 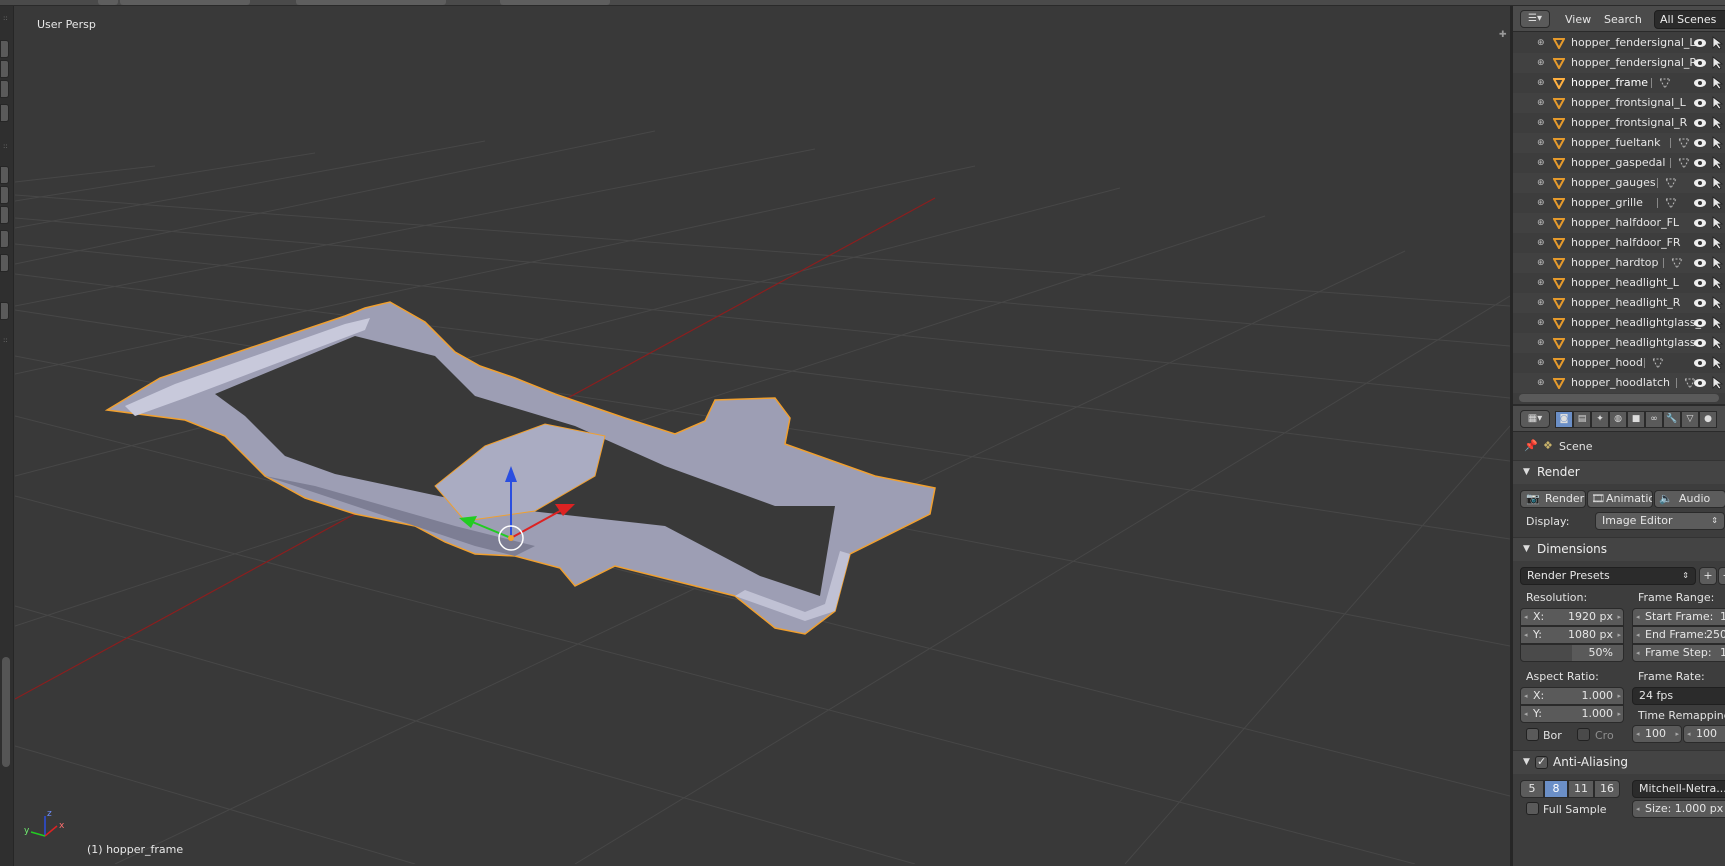 I want to click on outliner-item-name: hopper_gauges, so click(x=1613, y=182).